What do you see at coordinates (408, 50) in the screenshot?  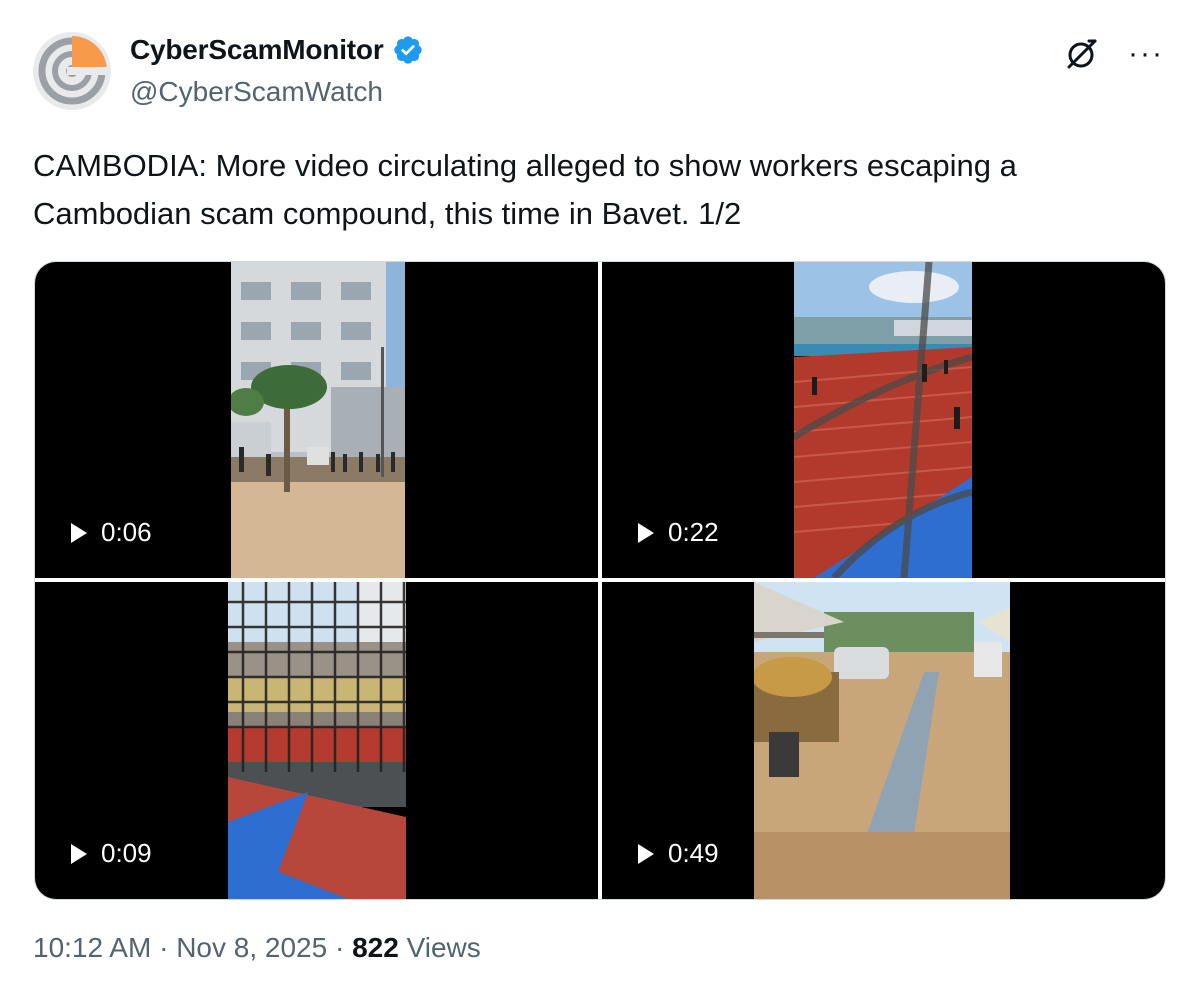 I see `verified-badge-icon` at bounding box center [408, 50].